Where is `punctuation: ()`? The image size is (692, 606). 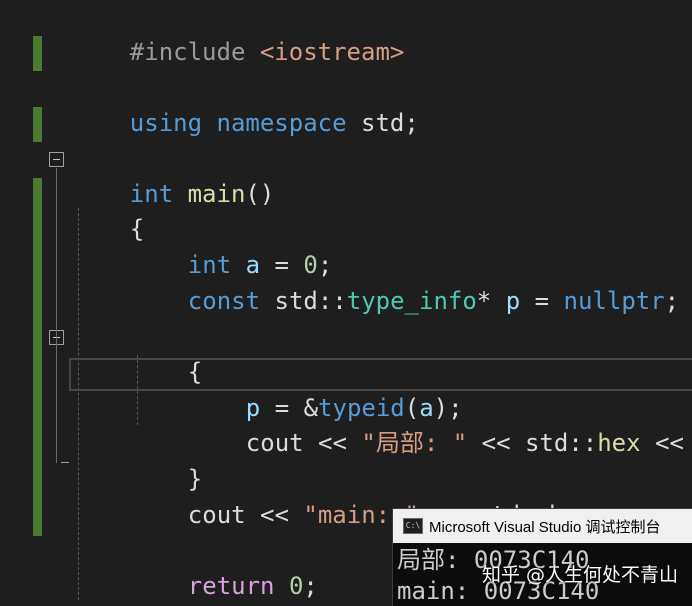
punctuation: () is located at coordinates (260, 194).